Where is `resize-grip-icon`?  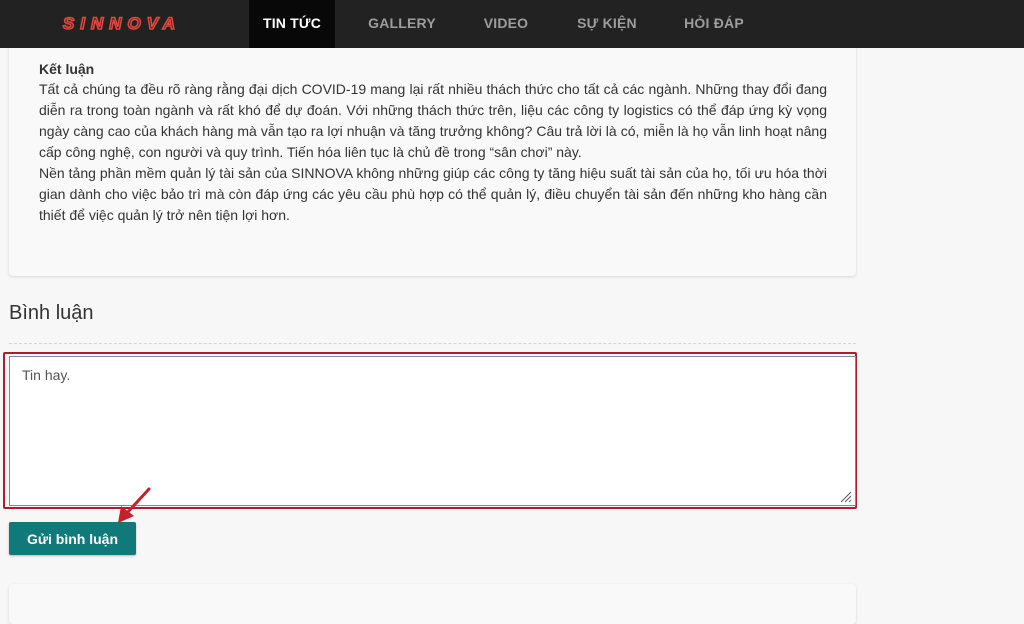 resize-grip-icon is located at coordinates (845, 496).